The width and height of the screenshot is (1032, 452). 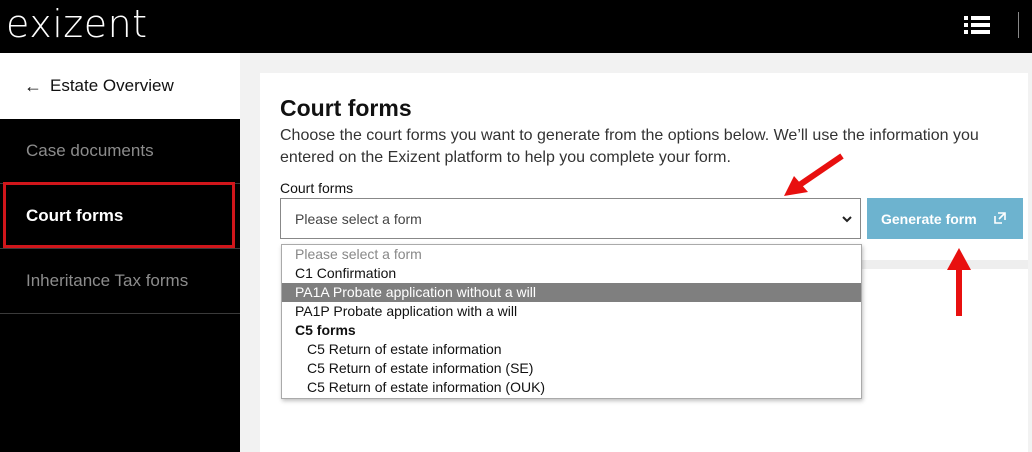 What do you see at coordinates (929, 218) in the screenshot?
I see `generate-form-label: Generate form` at bounding box center [929, 218].